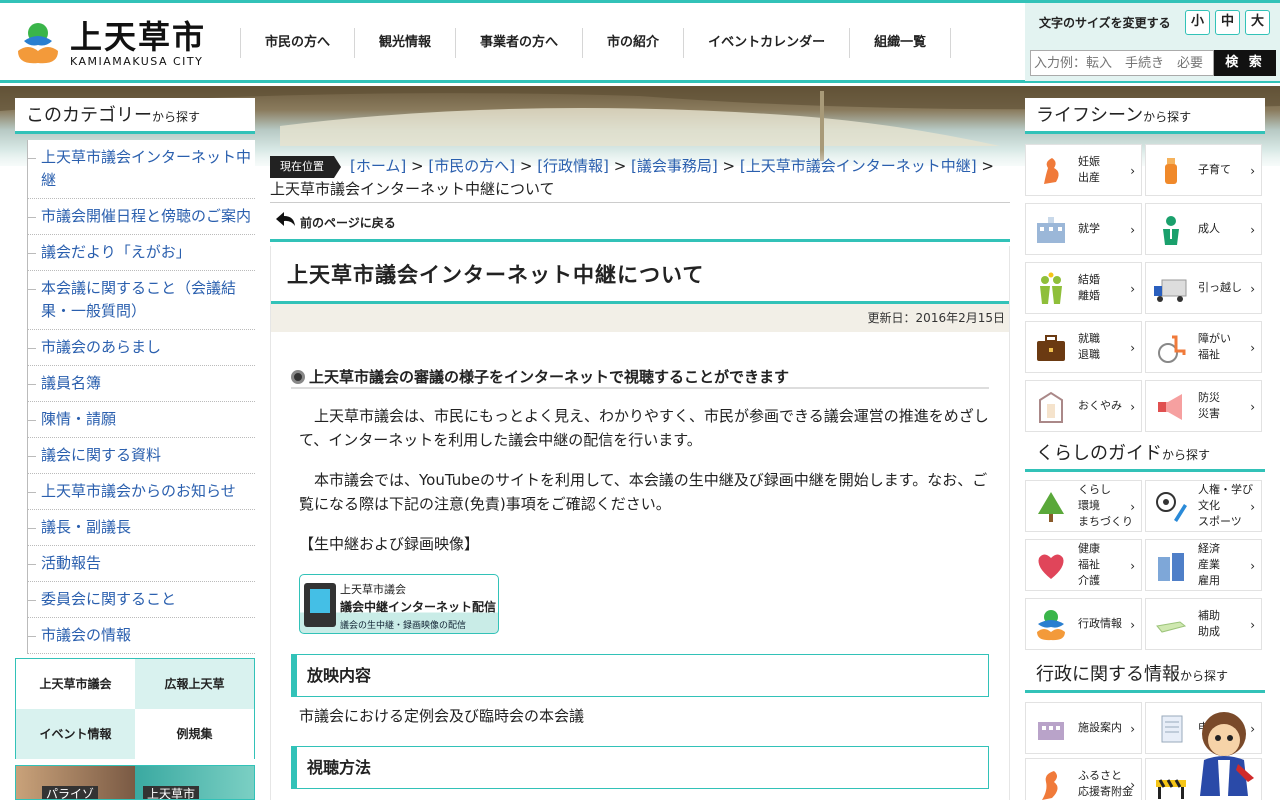  What do you see at coordinates (141, 384) in the screenshot?
I see `category-item: 議員名簿` at bounding box center [141, 384].